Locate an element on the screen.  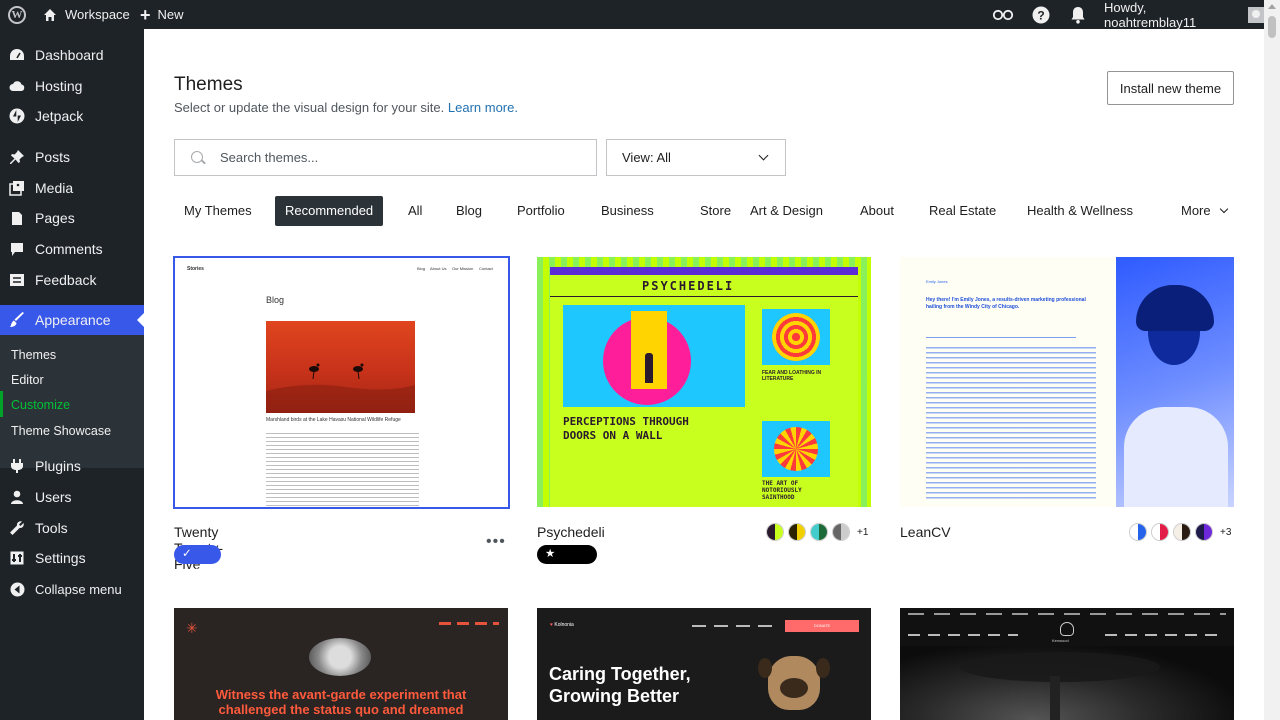
preview-headline: Caring Together, Growing Better is located at coordinates (620, 685).